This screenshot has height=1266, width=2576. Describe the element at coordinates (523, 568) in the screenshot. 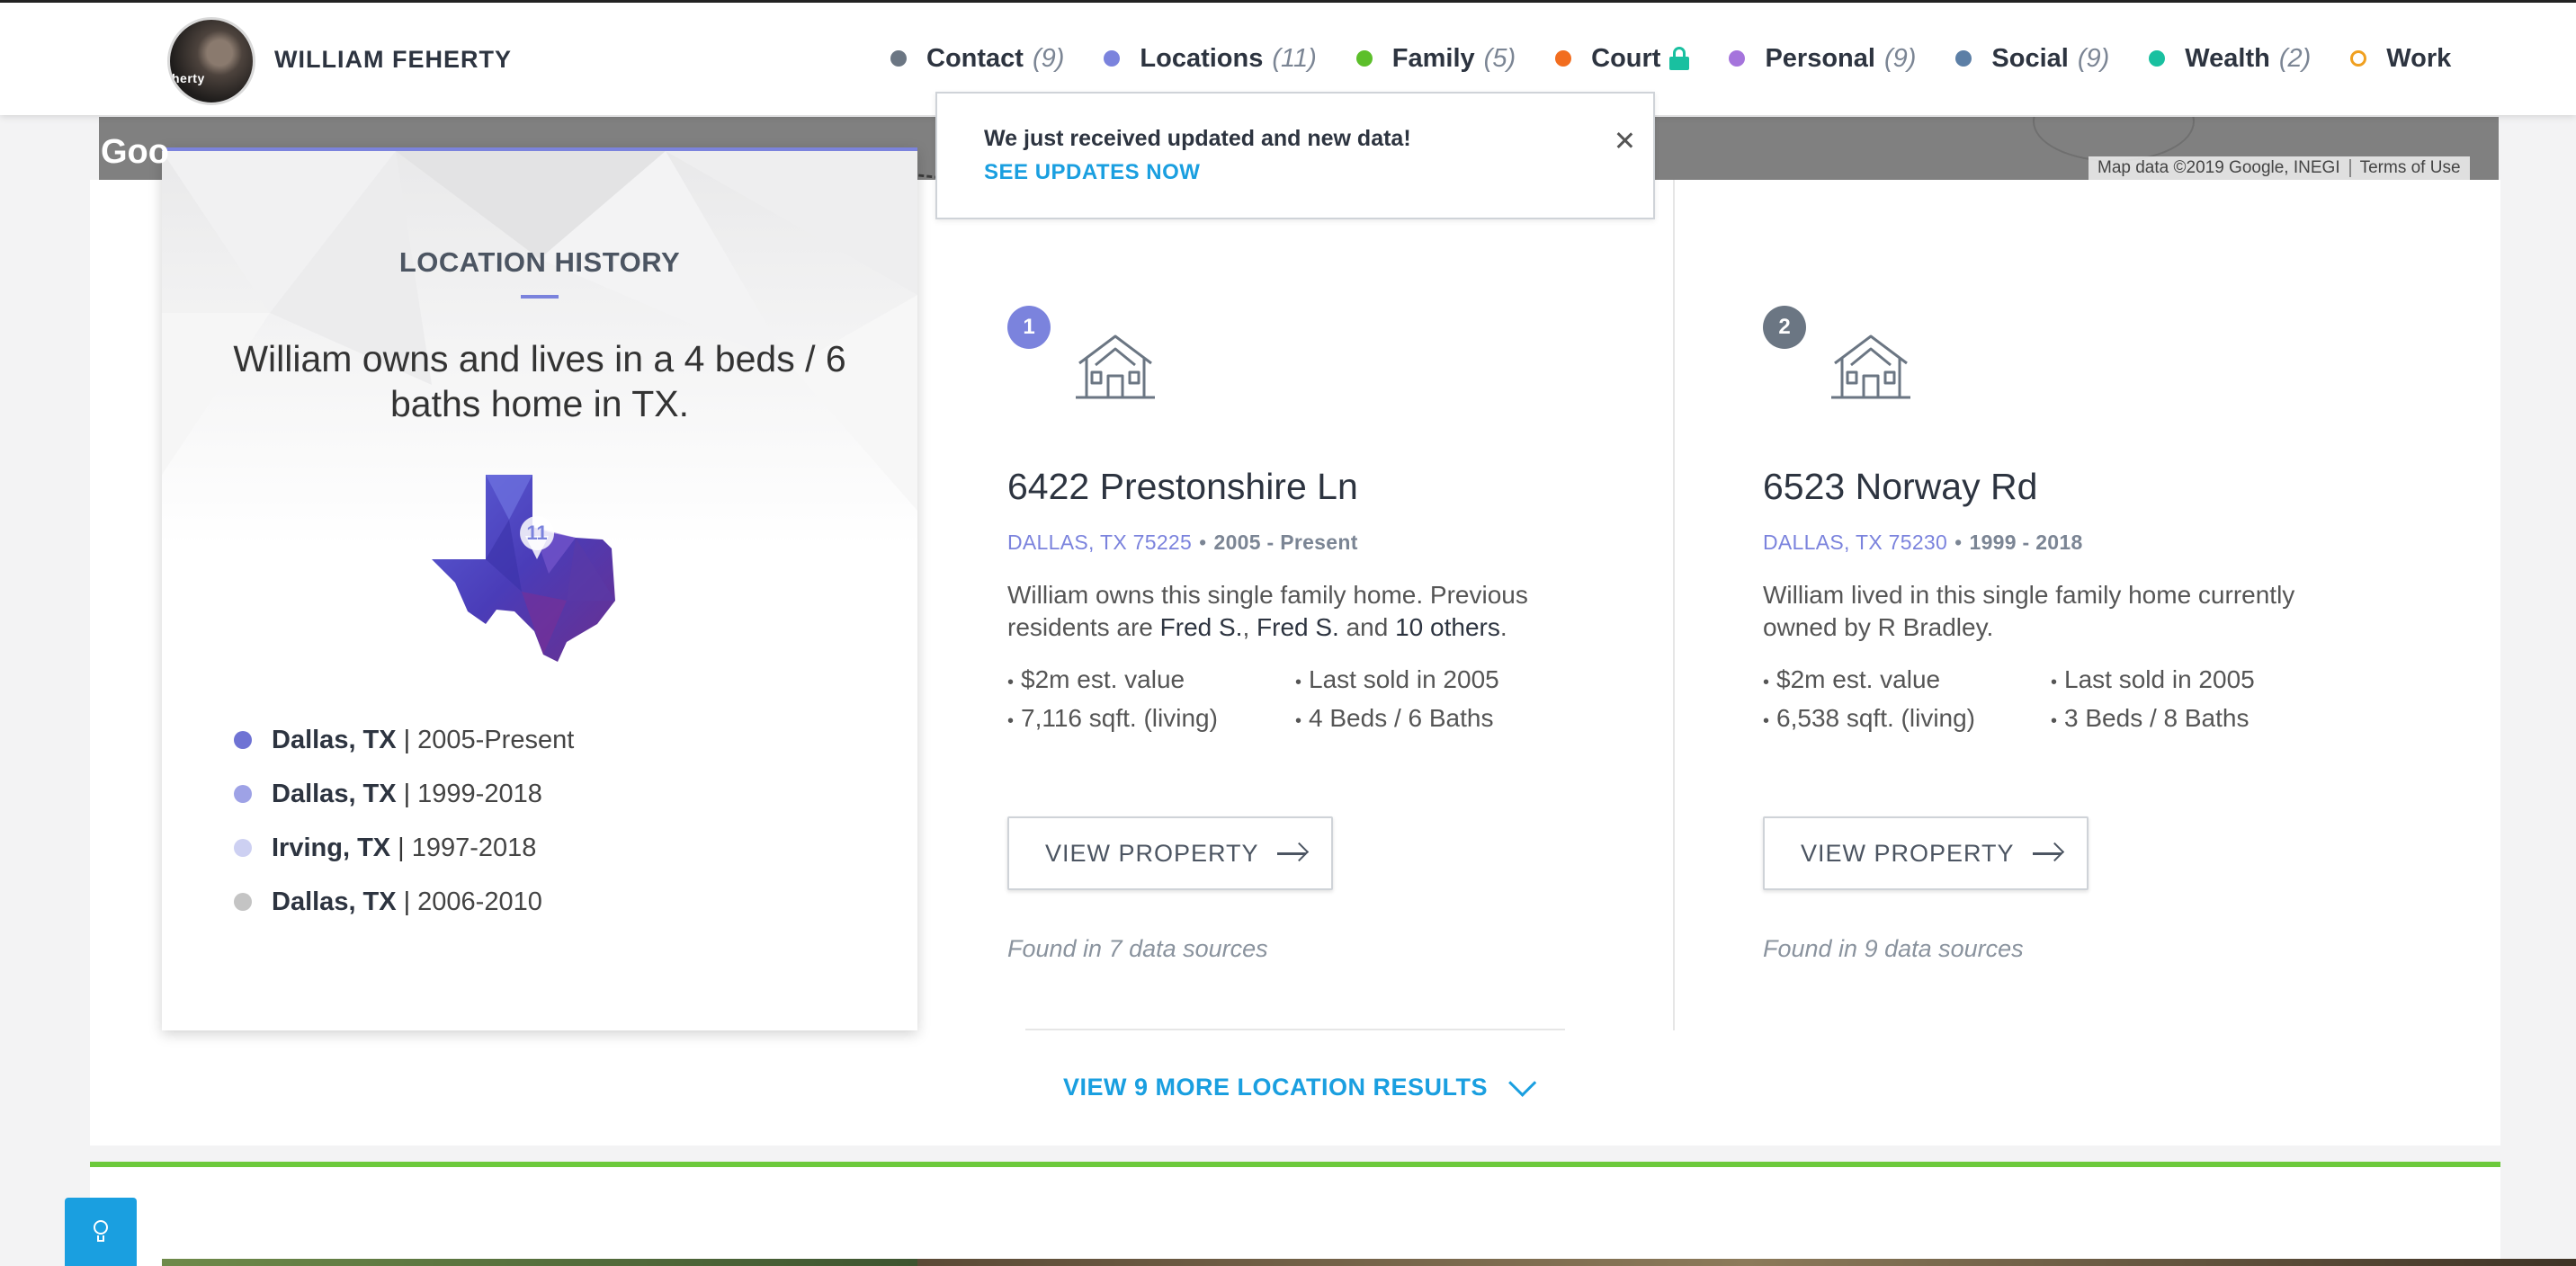

I see `texas-map-icon: 11` at that location.